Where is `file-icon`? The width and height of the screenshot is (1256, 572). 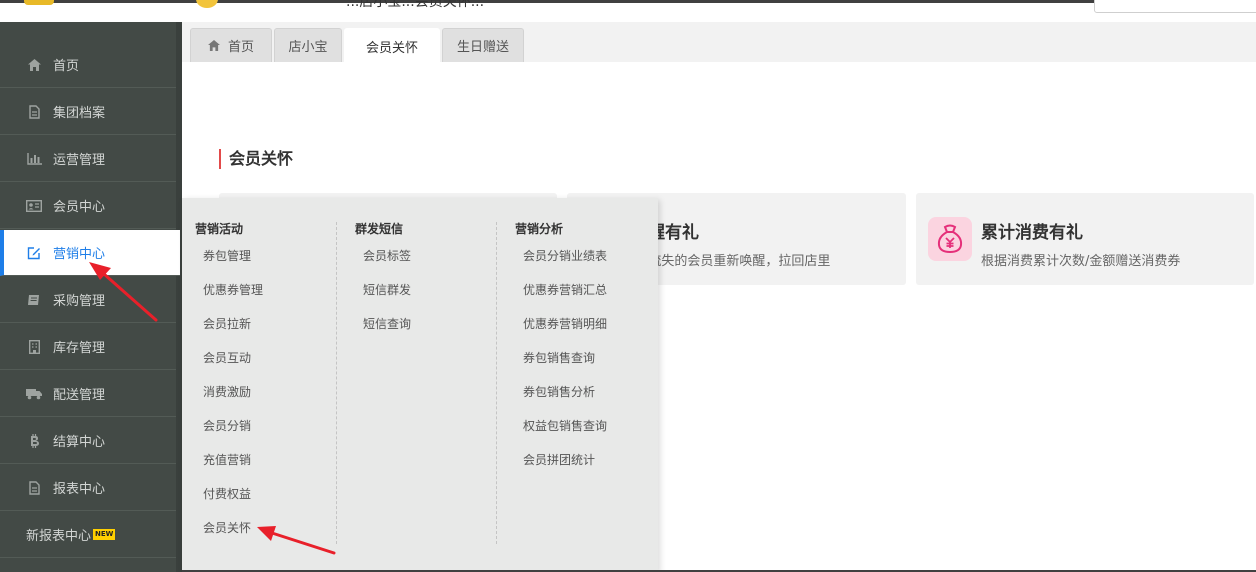
file-icon is located at coordinates (34, 112).